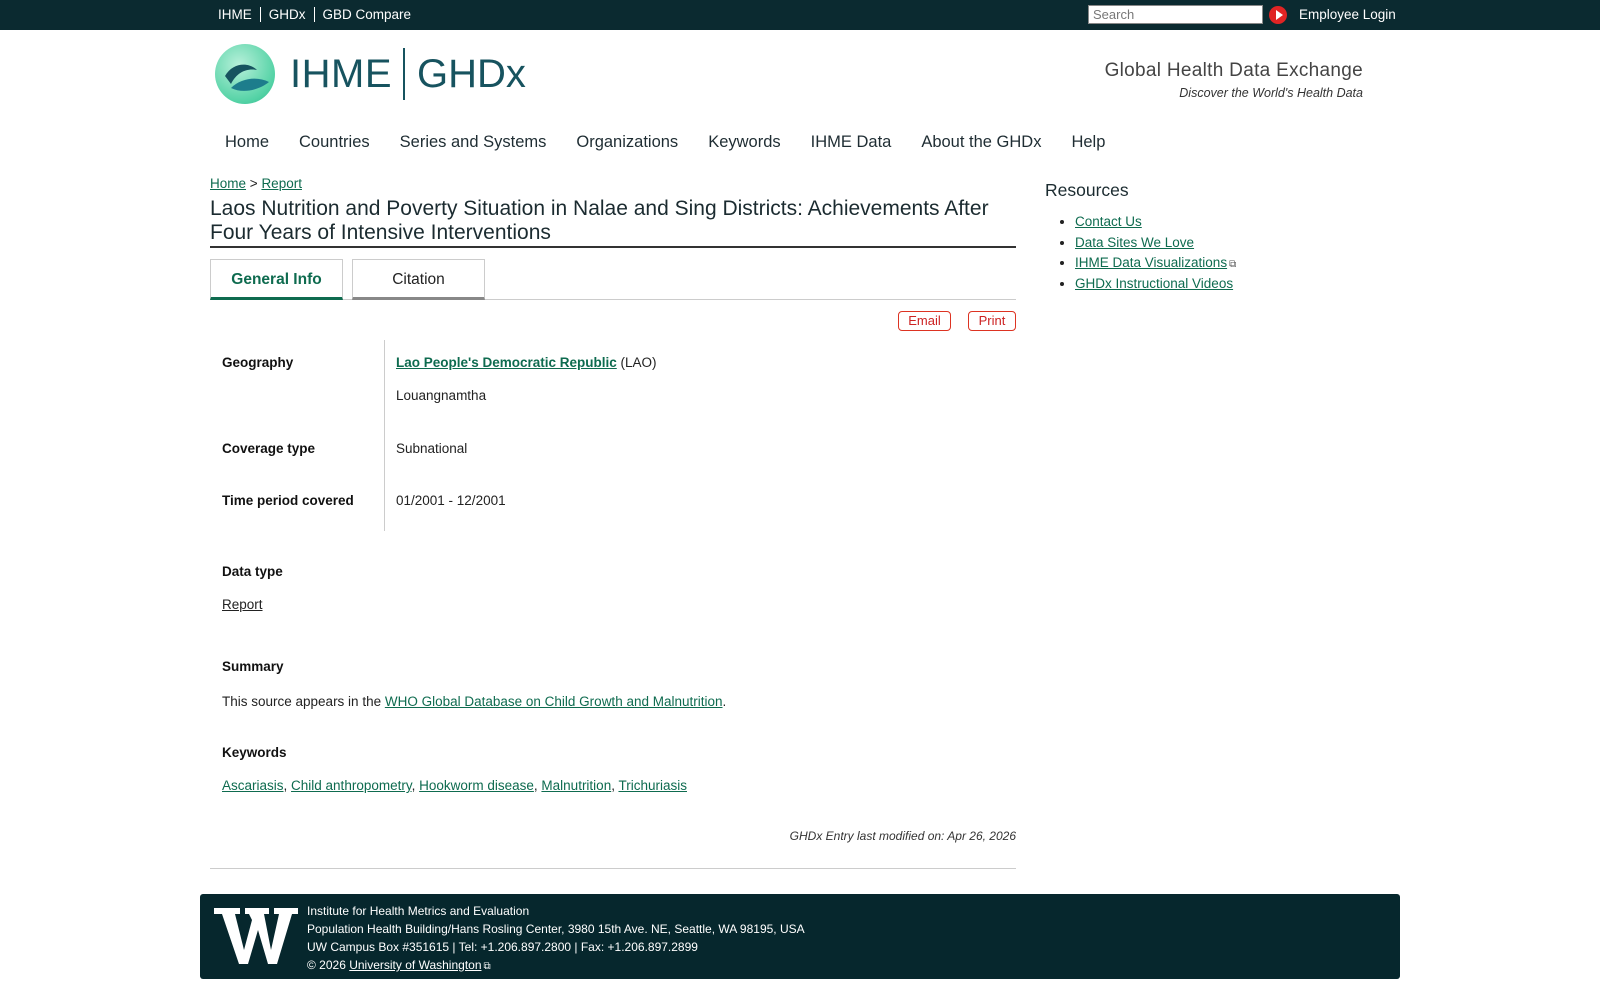 This screenshot has width=1600, height=1000. I want to click on time-period-value: 01/2001 - 12/2001, so click(451, 500).